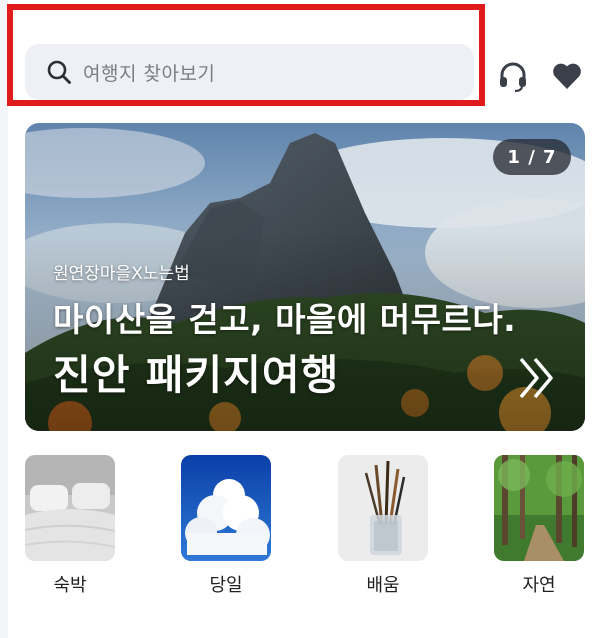 The width and height of the screenshot is (603, 638). I want to click on banner-headline: 마이산을 걷고, 마을에 머무르다., so click(285, 319).